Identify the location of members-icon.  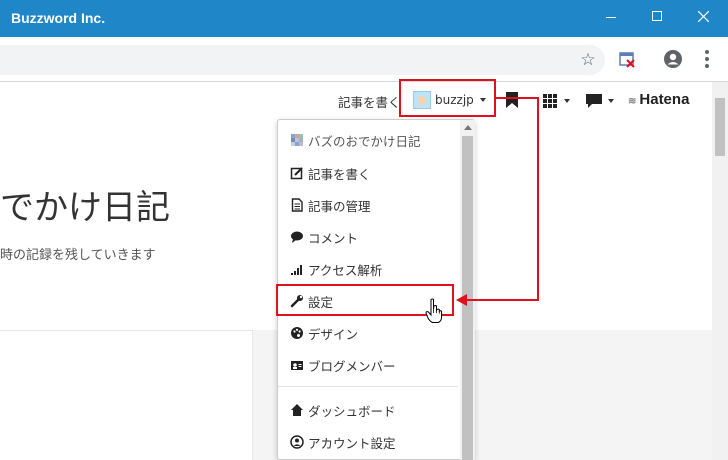
(297, 365).